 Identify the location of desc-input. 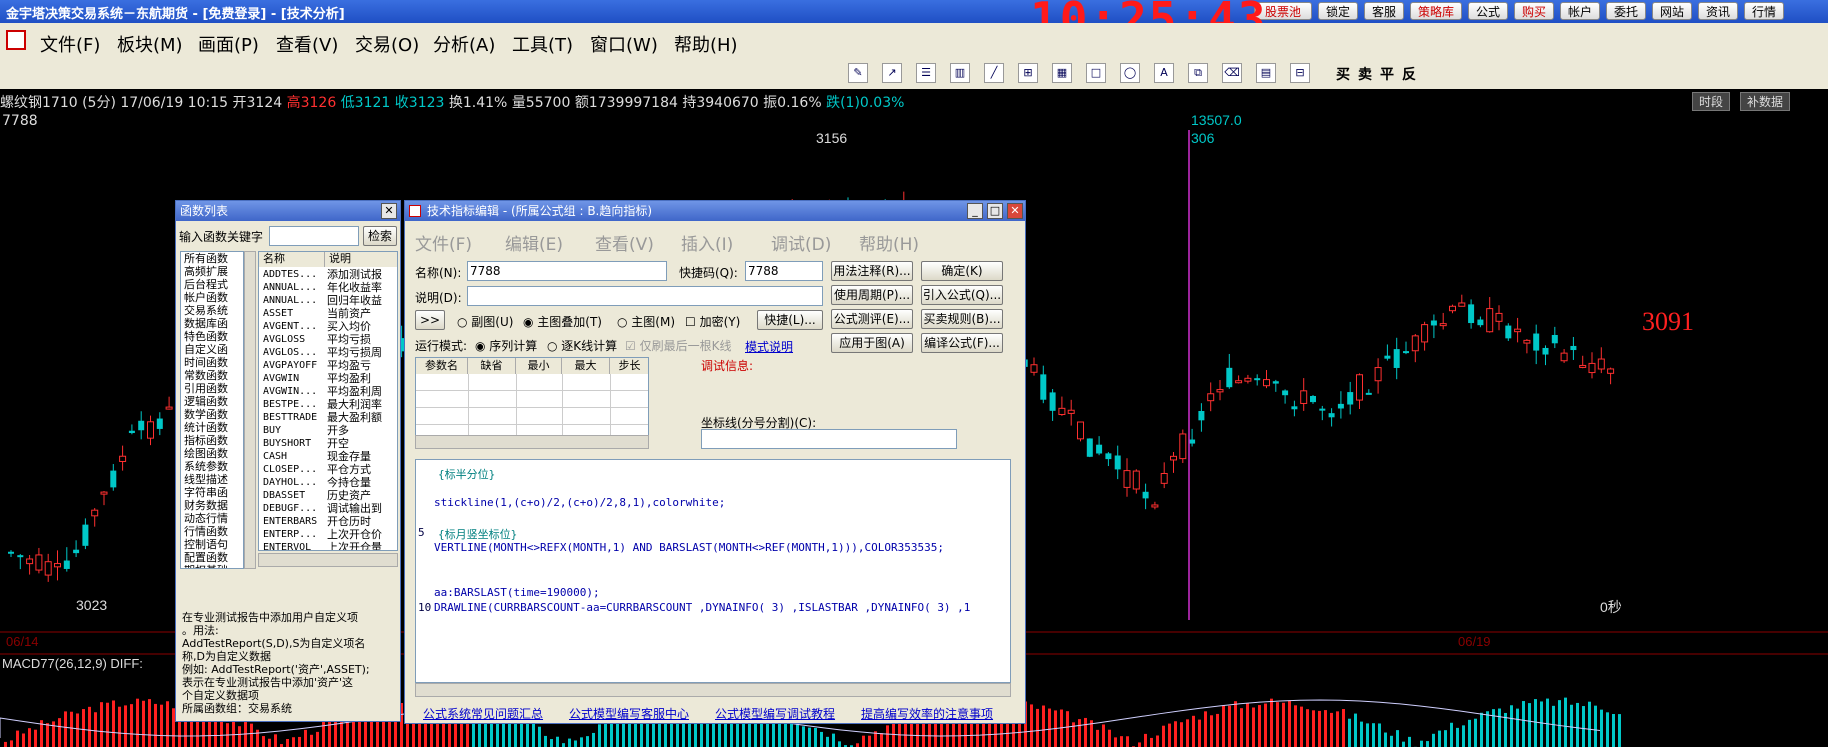
(645, 296).